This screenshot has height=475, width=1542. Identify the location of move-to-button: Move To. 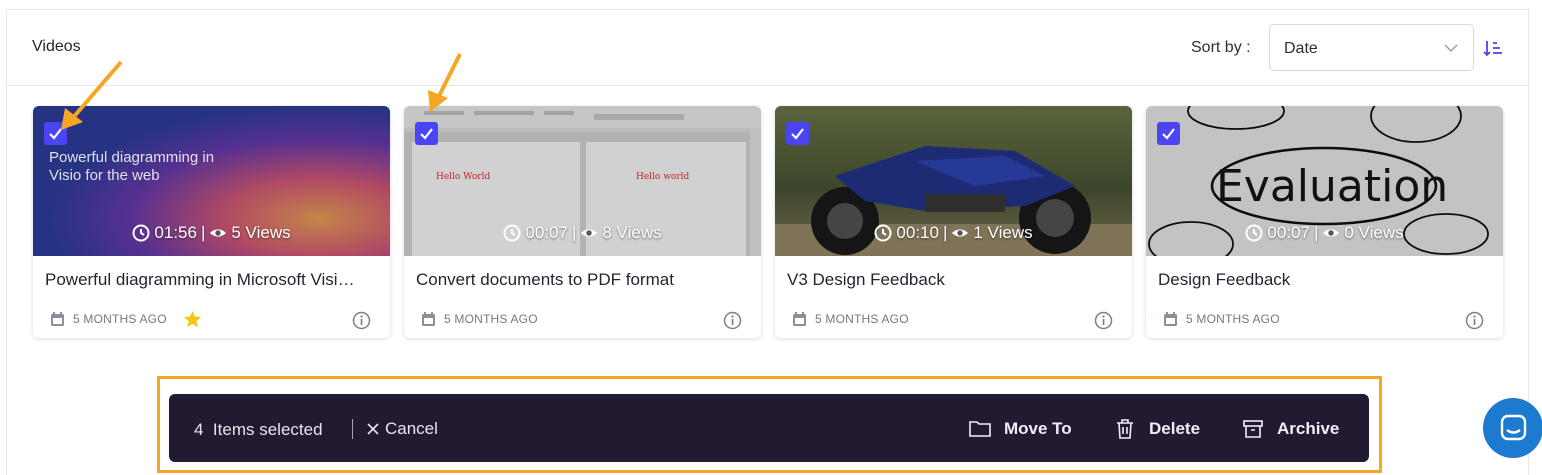
(1020, 429).